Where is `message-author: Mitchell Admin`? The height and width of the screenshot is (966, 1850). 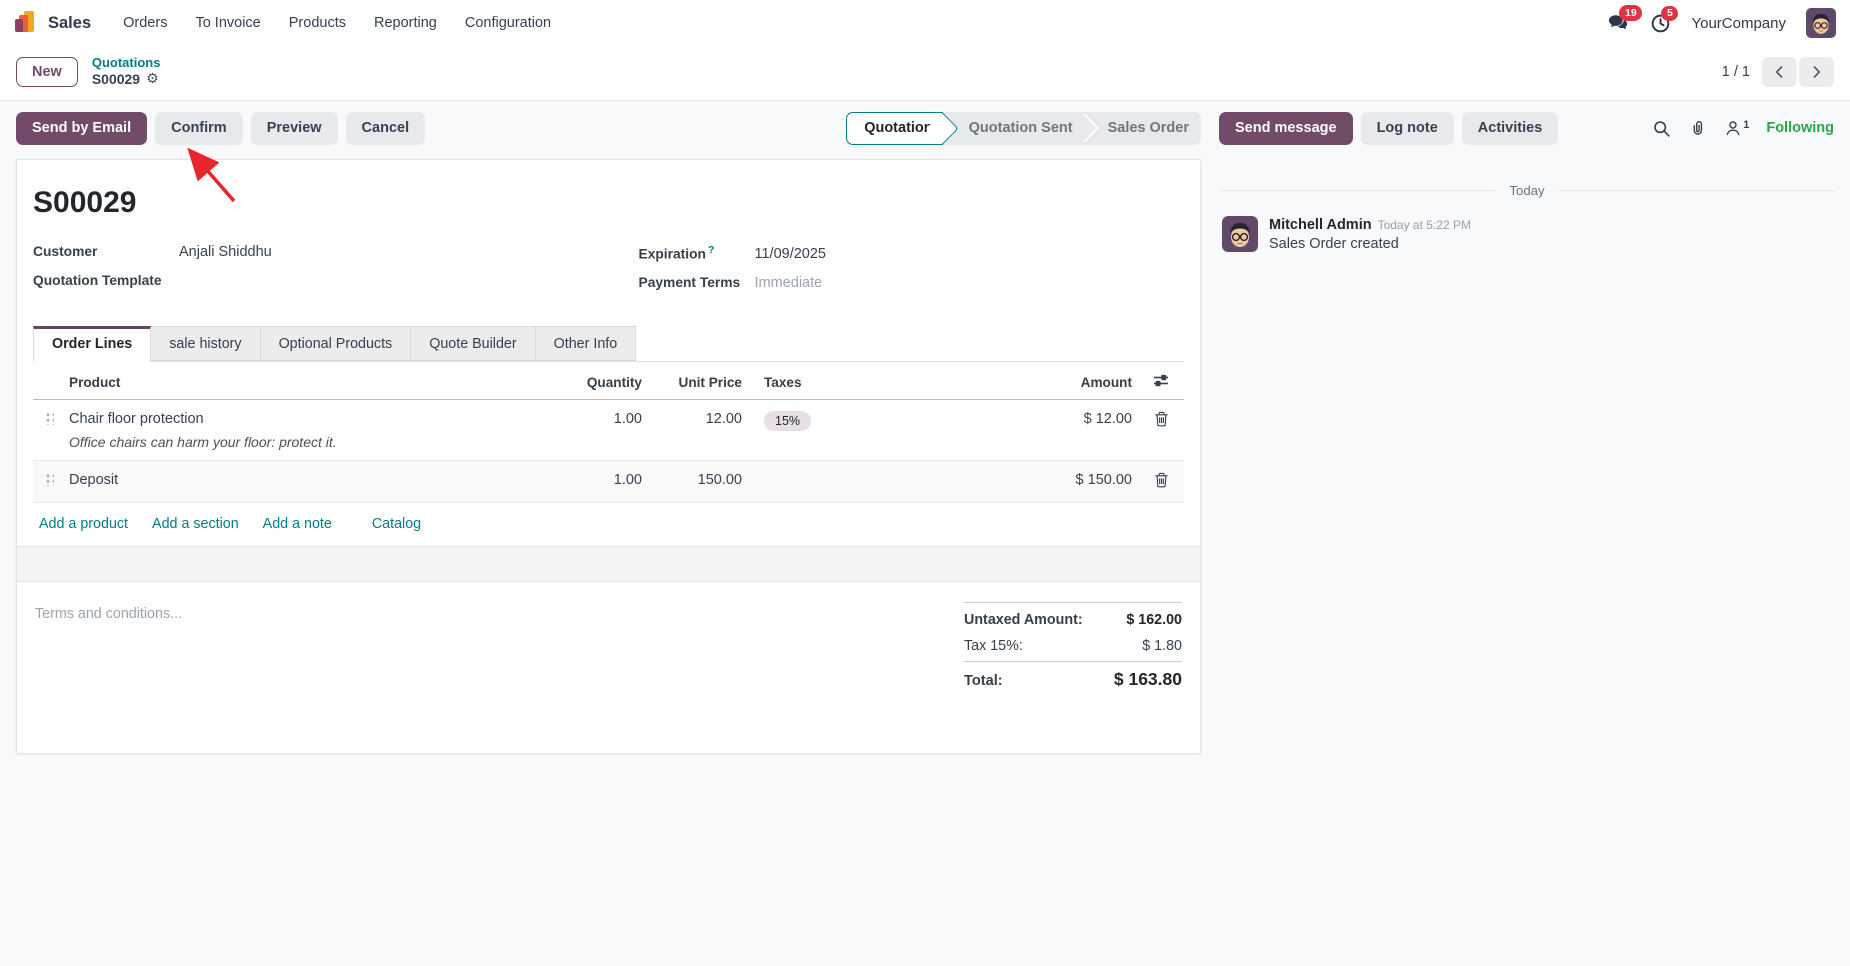 message-author: Mitchell Admin is located at coordinates (1320, 224).